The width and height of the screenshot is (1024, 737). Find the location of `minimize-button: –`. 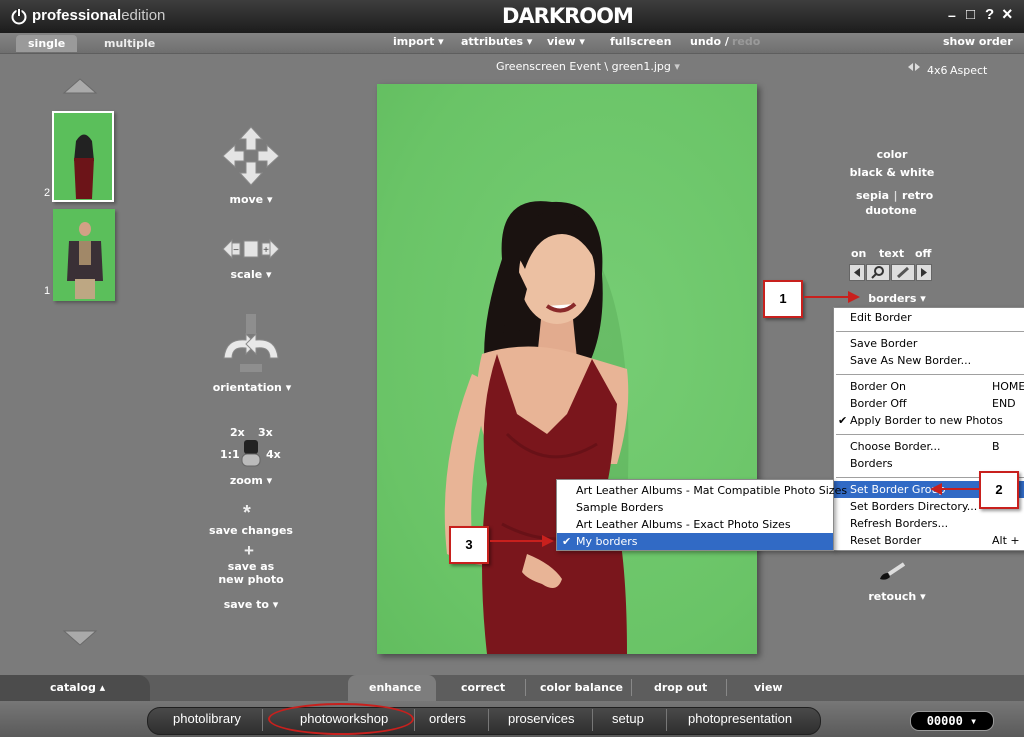

minimize-button: – is located at coordinates (952, 15).